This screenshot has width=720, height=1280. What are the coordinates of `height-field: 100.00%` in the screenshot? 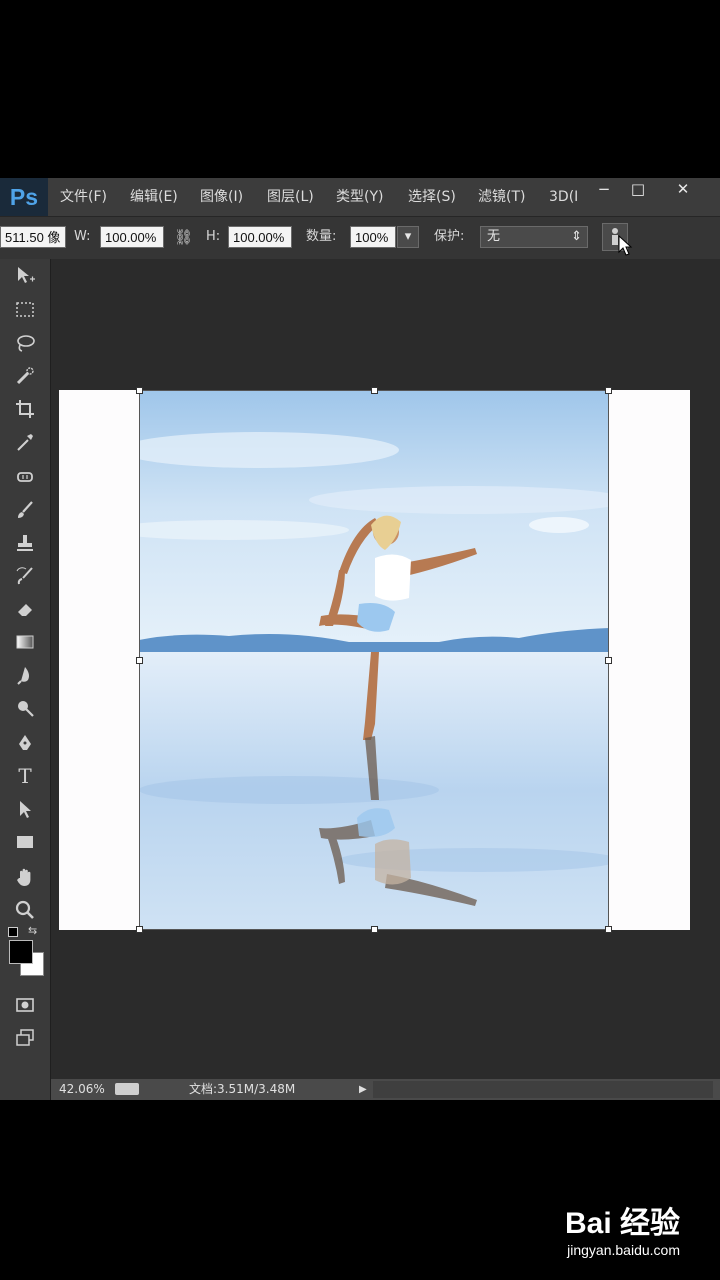 It's located at (260, 237).